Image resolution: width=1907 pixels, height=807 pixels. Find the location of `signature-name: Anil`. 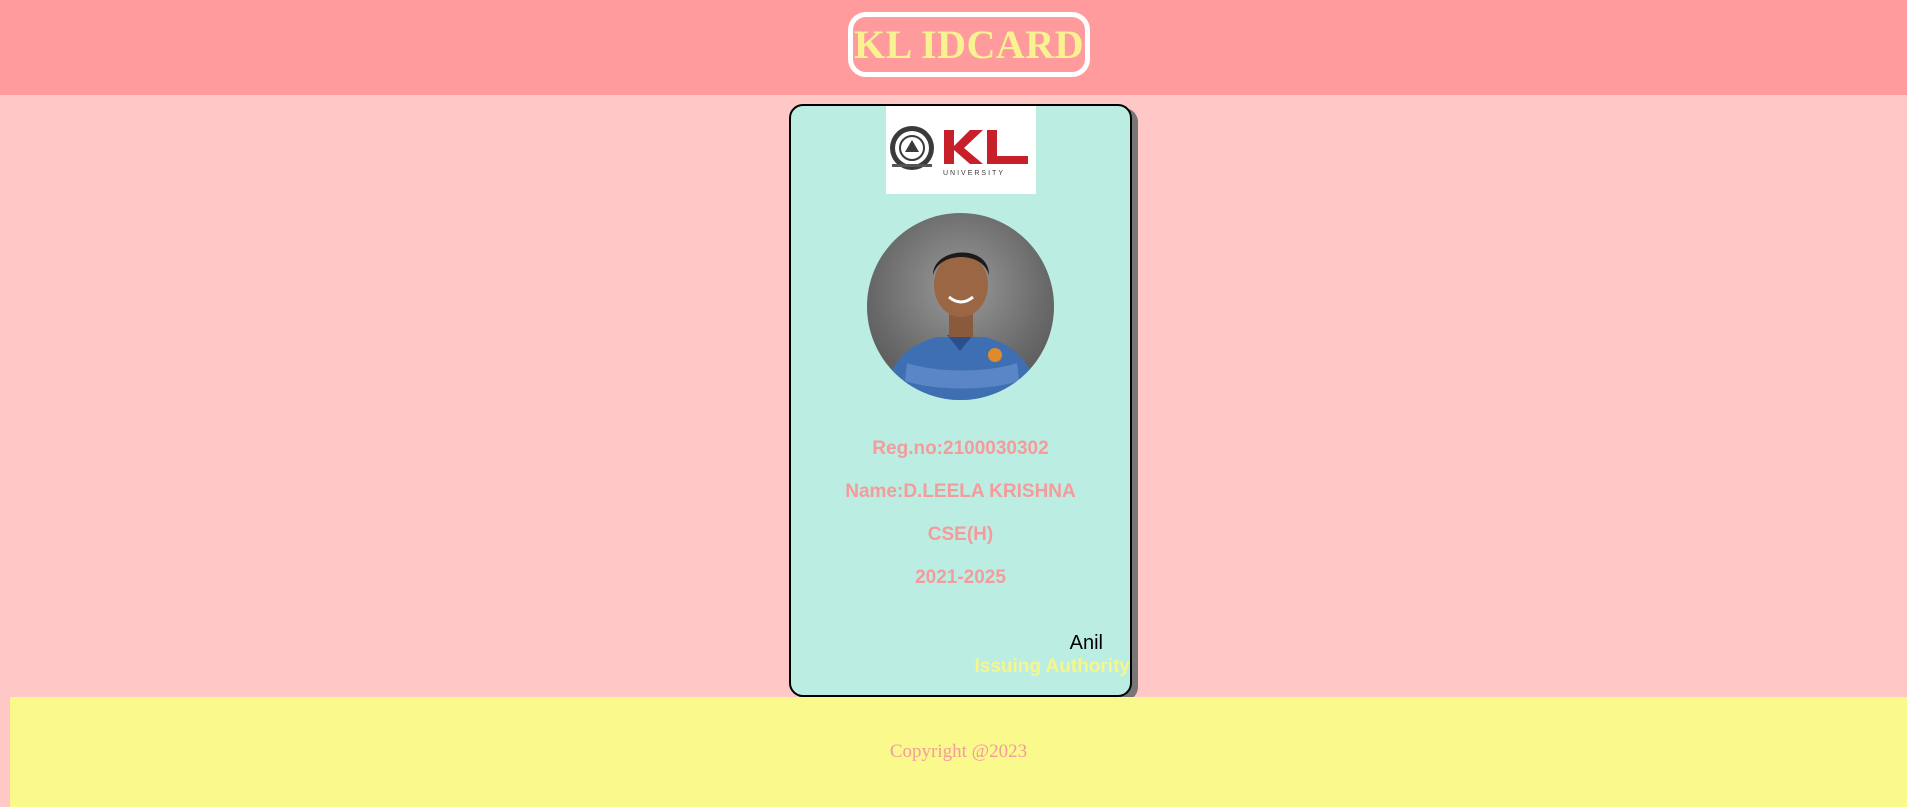

signature-name: Anil is located at coordinates (1086, 643).